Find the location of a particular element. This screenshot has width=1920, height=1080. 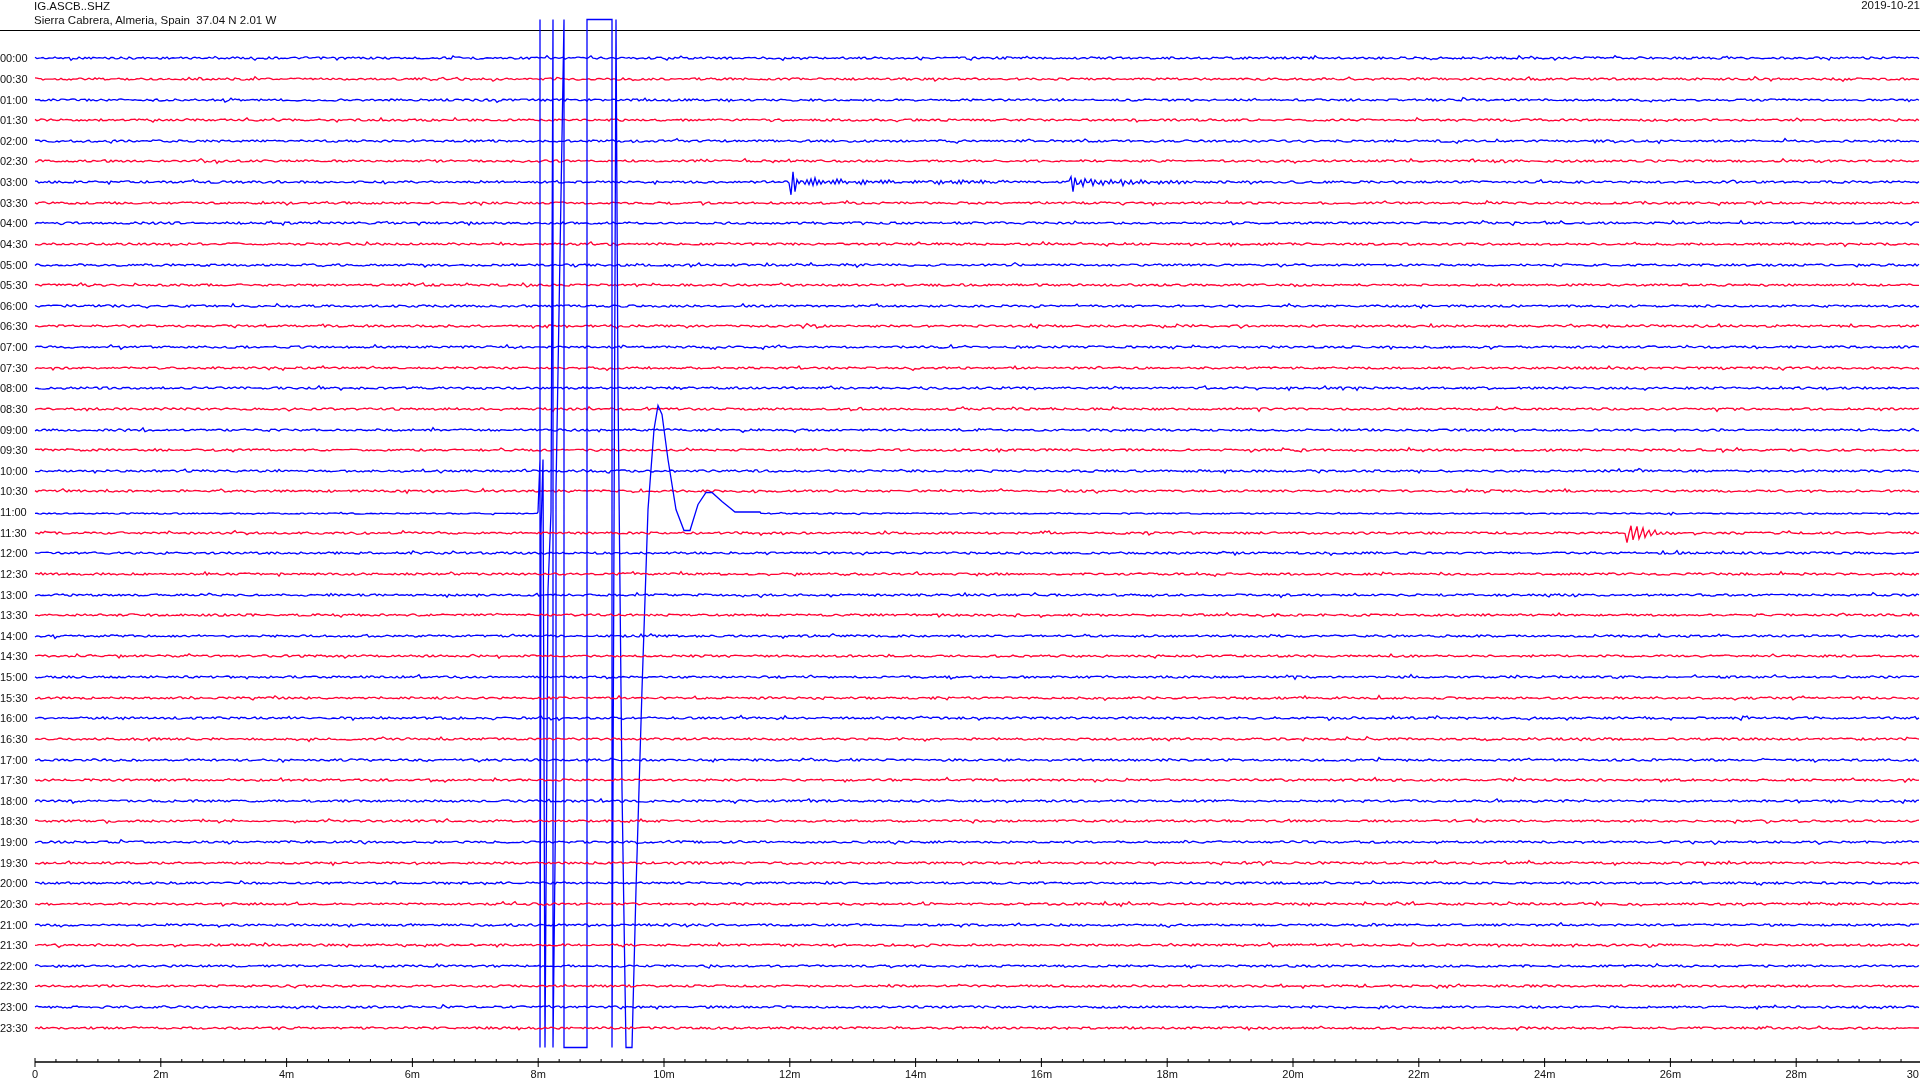

trace-time-label: 08:00 is located at coordinates (14, 388).